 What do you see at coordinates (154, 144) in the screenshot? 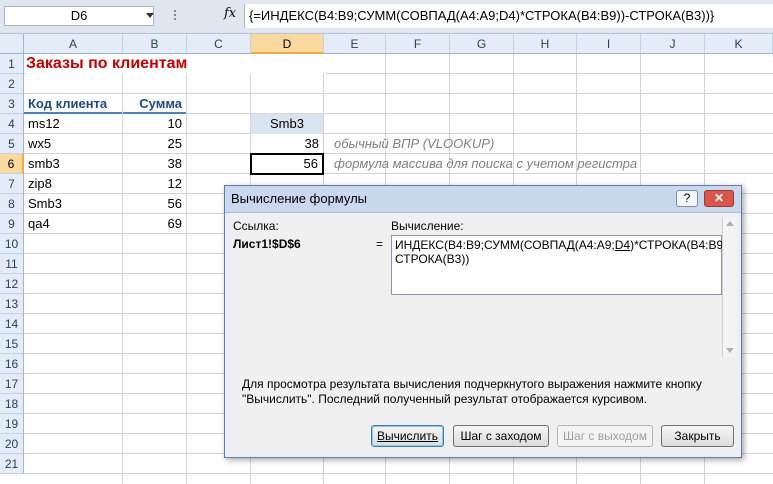
I see `cell-b5: 25` at bounding box center [154, 144].